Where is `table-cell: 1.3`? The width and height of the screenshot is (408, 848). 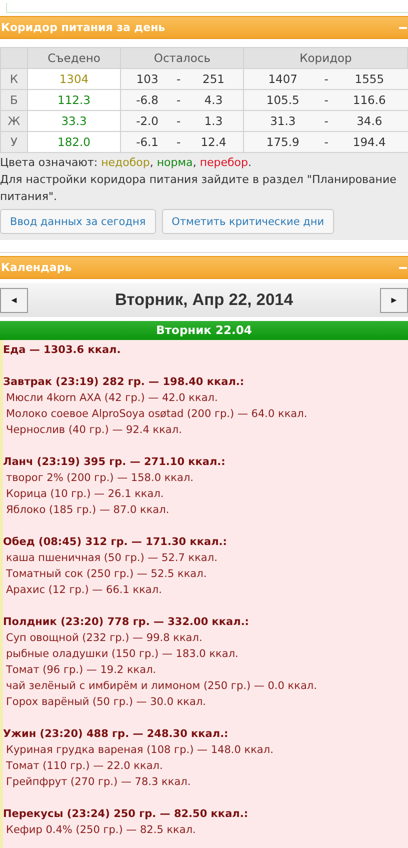
table-cell: 1.3 is located at coordinates (214, 121).